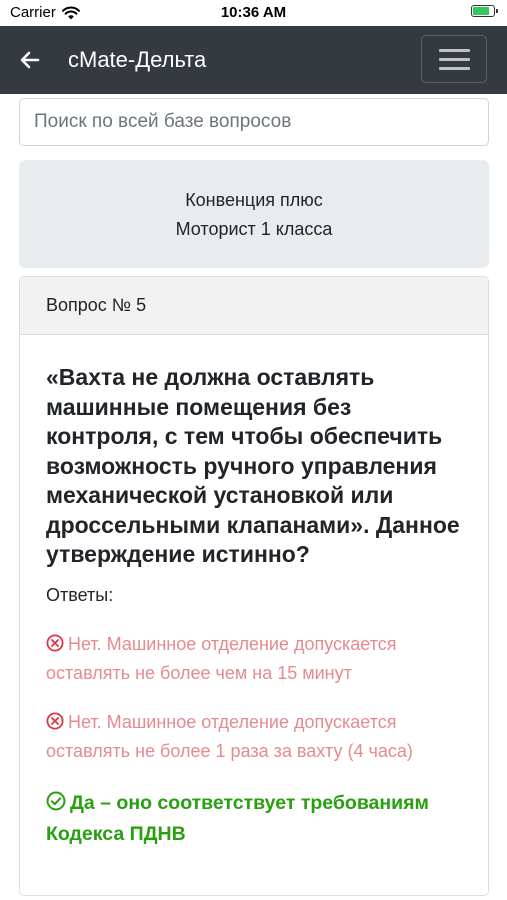 This screenshot has height=900, width=507. I want to click on search-input, so click(254, 122).